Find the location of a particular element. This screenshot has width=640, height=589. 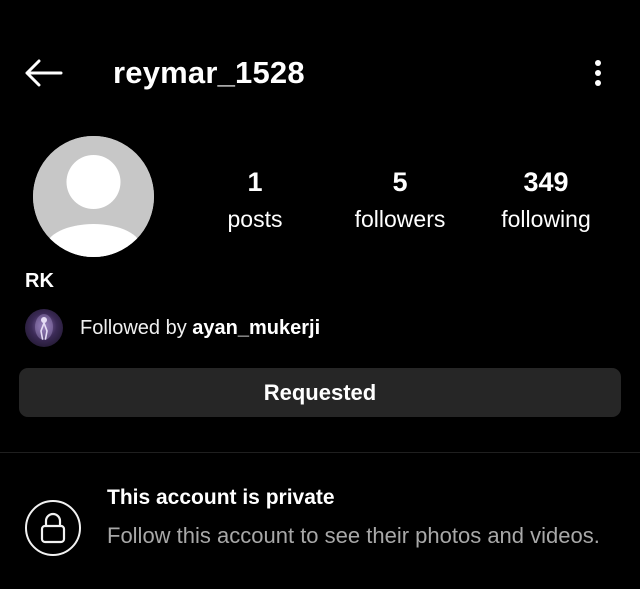

more-options-button is located at coordinates (598, 73).